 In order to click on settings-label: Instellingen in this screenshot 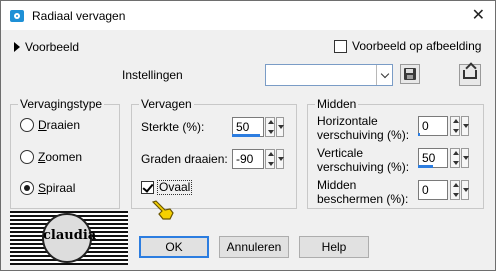, I will do `click(152, 75)`.